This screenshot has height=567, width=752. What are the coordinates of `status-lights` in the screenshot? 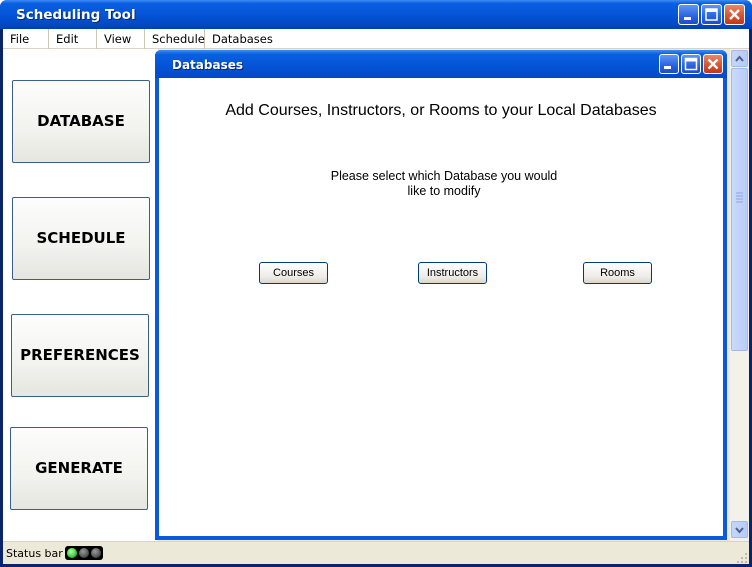 It's located at (84, 553).